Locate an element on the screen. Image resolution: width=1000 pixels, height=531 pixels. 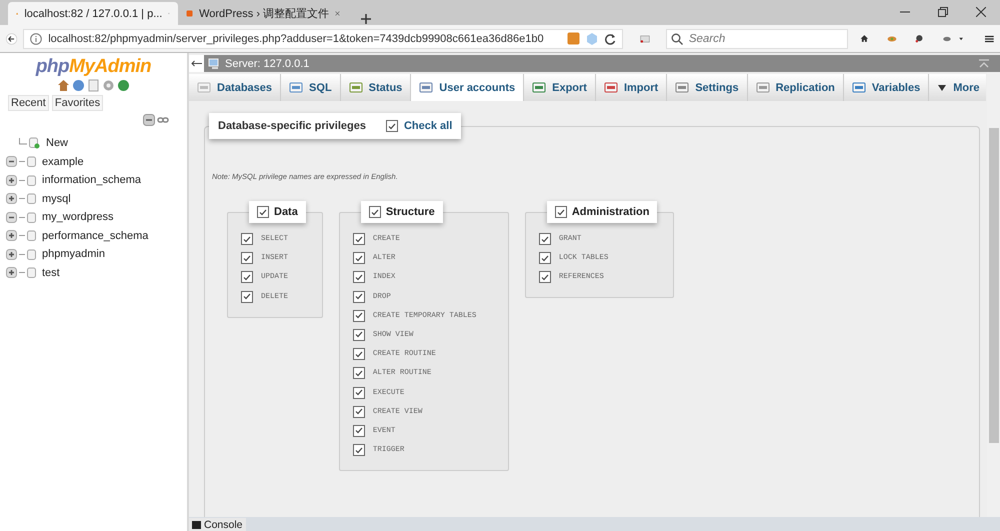
nav-tab: Settings is located at coordinates (707, 87).